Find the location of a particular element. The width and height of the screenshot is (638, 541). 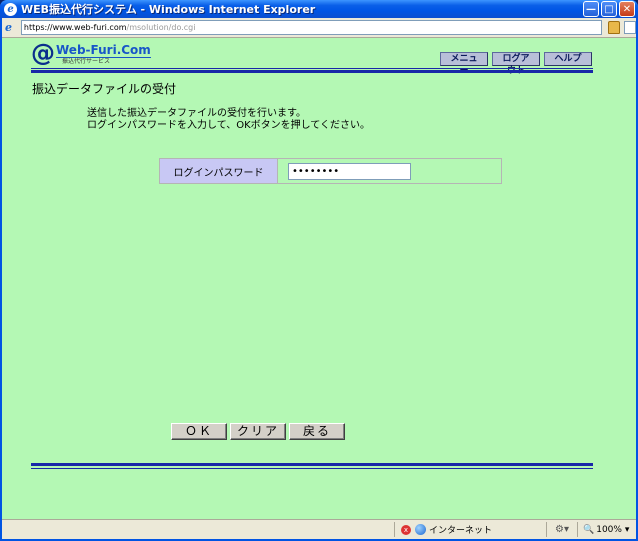

logo-subtitle: 振込代行サービス is located at coordinates (103, 61).